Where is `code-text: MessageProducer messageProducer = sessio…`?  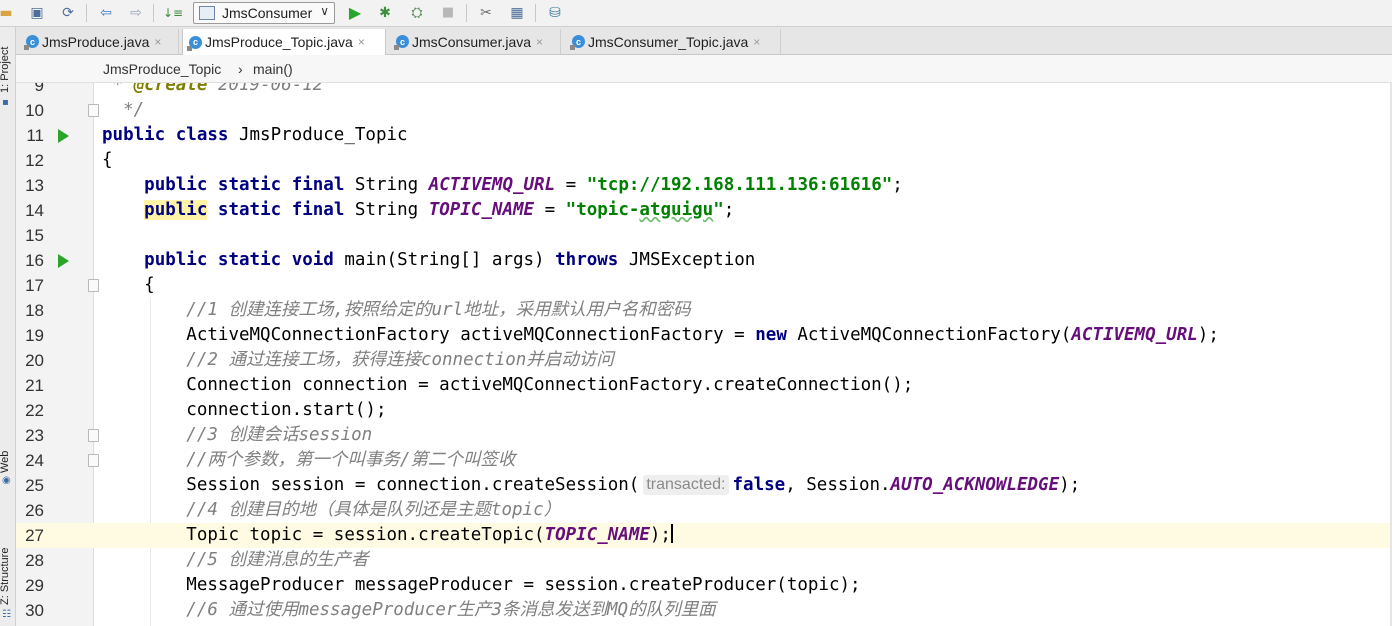
code-text: MessageProducer messageProducer = sessio… is located at coordinates (523, 585).